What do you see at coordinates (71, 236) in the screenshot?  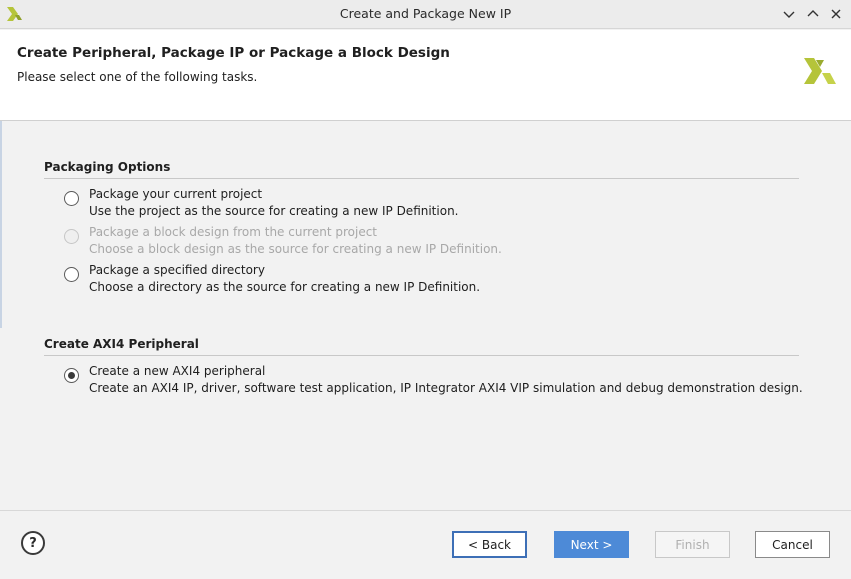 I see `radio-package-block-design` at bounding box center [71, 236].